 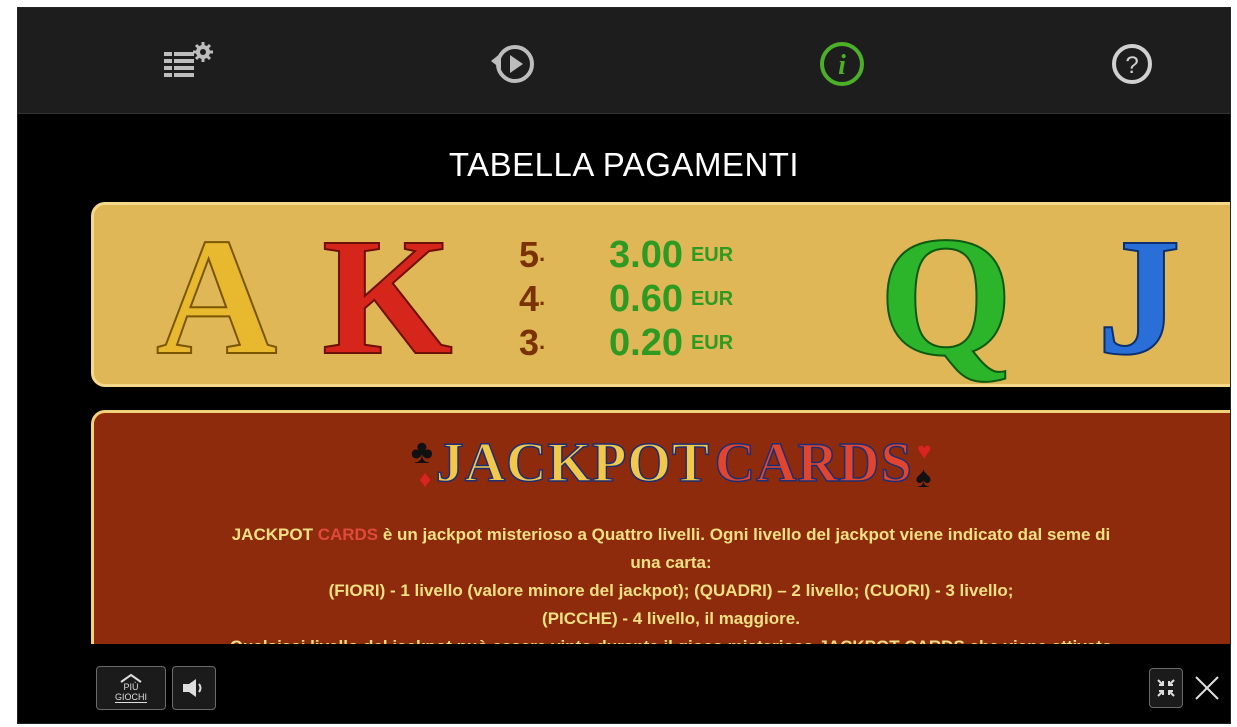 I want to click on payout-row: 3· 0.20 EUR, so click(x=626, y=342).